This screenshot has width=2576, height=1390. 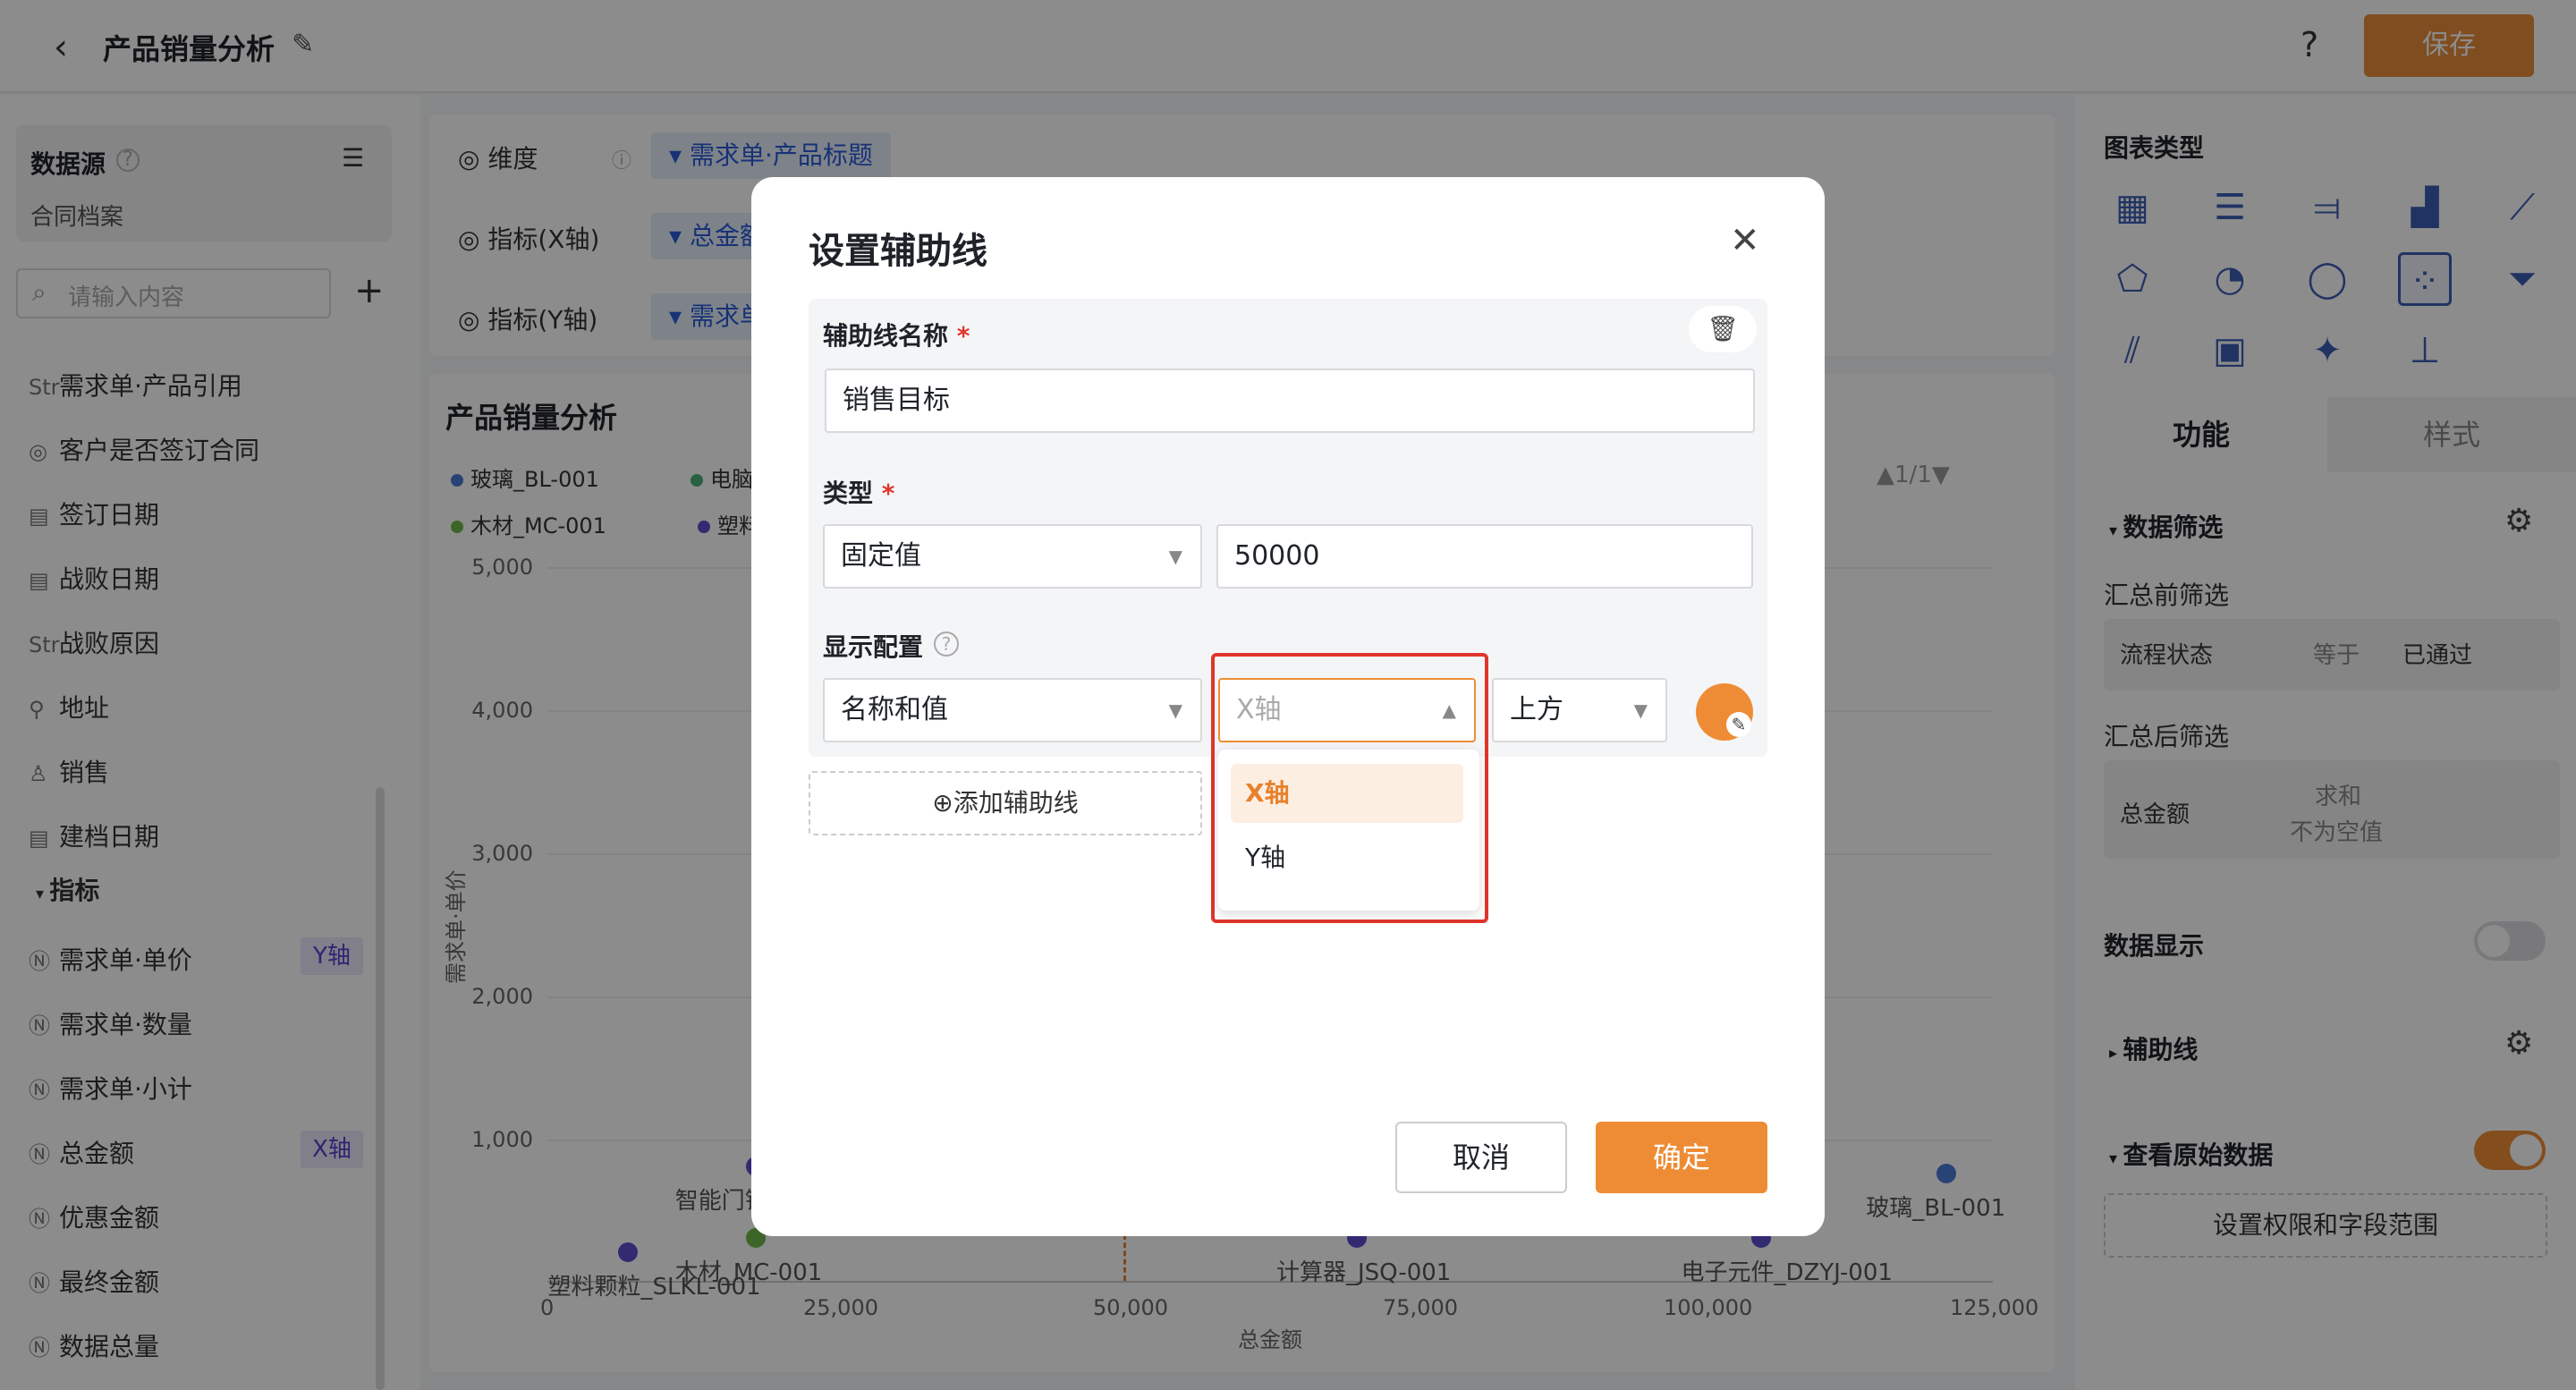 What do you see at coordinates (896, 336) in the screenshot?
I see `name-label: 辅助线名称 *` at bounding box center [896, 336].